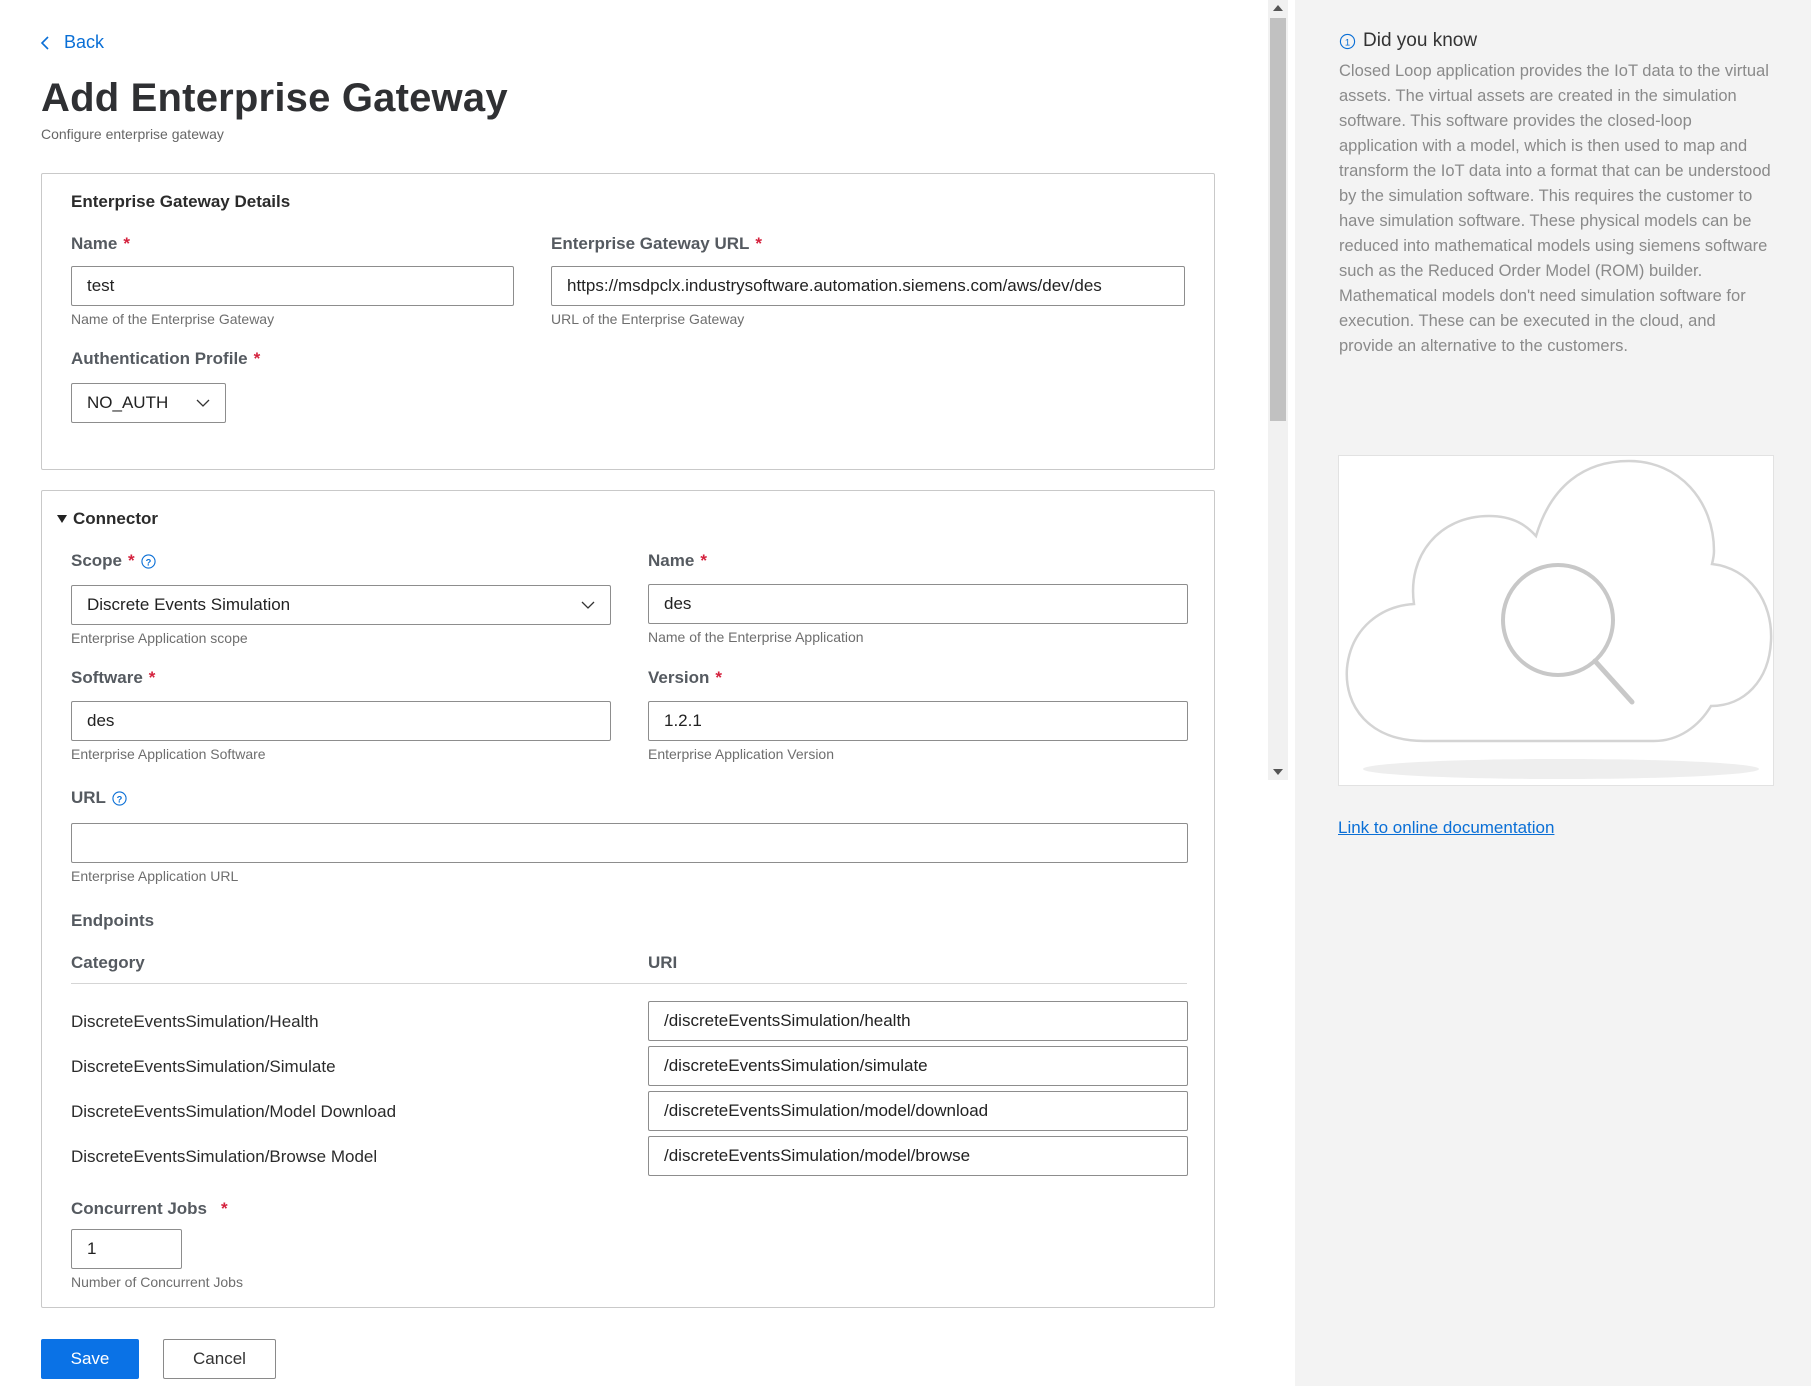  What do you see at coordinates (1559, 619) in the screenshot?
I see `cloud-search-icon` at bounding box center [1559, 619].